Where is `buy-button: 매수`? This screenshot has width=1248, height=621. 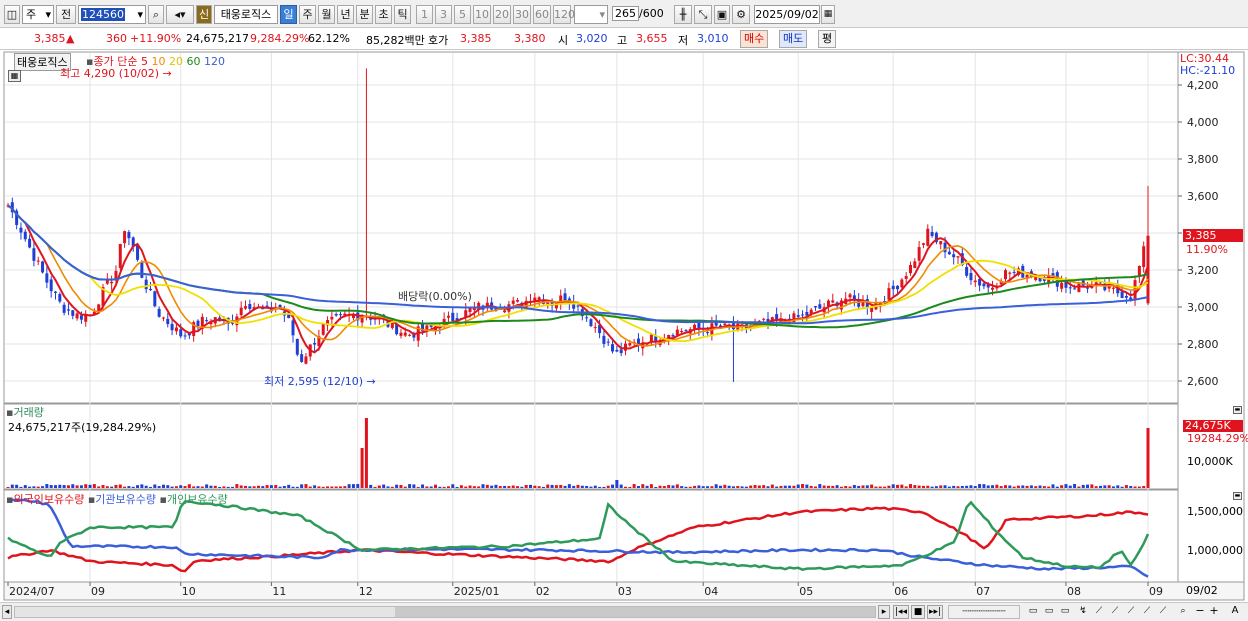
buy-button: 매수 is located at coordinates (754, 39).